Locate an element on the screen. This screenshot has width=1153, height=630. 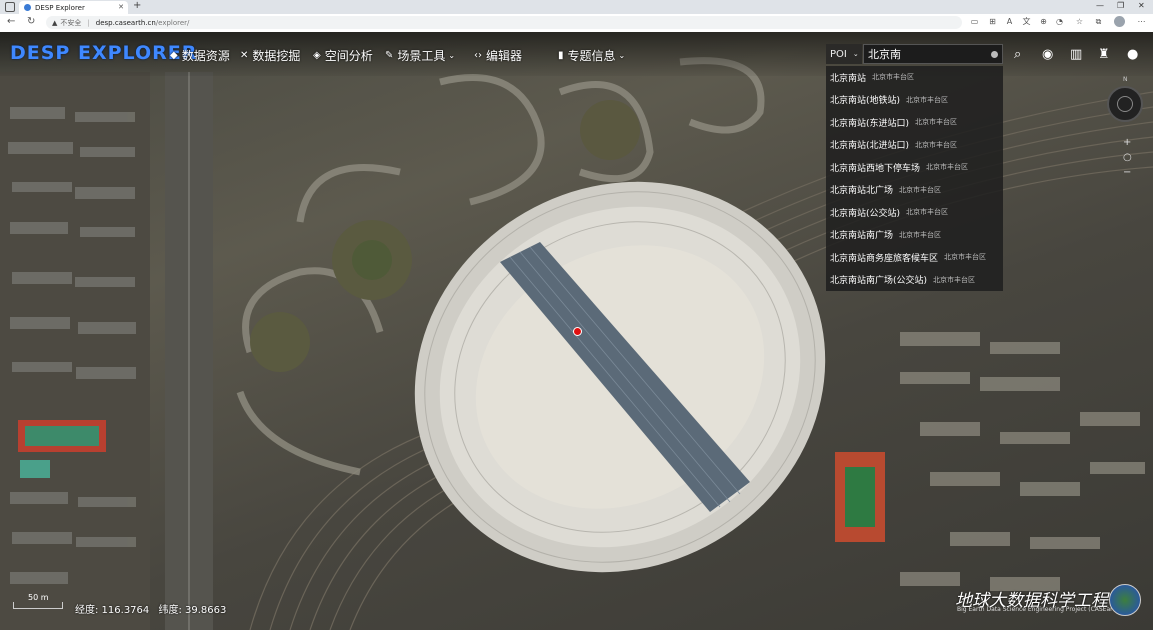
nav-label: 空间分析 is located at coordinates (348, 56).